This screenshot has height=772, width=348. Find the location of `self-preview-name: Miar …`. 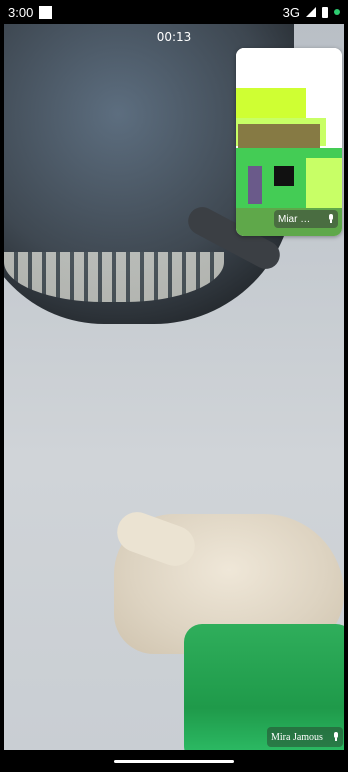

self-preview-name: Miar … is located at coordinates (294, 219).